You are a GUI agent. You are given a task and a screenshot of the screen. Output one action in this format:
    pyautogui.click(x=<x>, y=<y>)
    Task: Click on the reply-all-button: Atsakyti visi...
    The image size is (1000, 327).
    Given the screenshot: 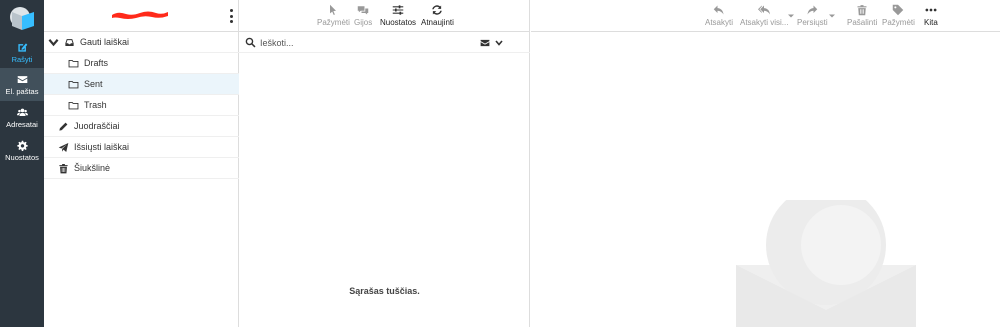 What is the action you would take?
    pyautogui.click(x=764, y=15)
    